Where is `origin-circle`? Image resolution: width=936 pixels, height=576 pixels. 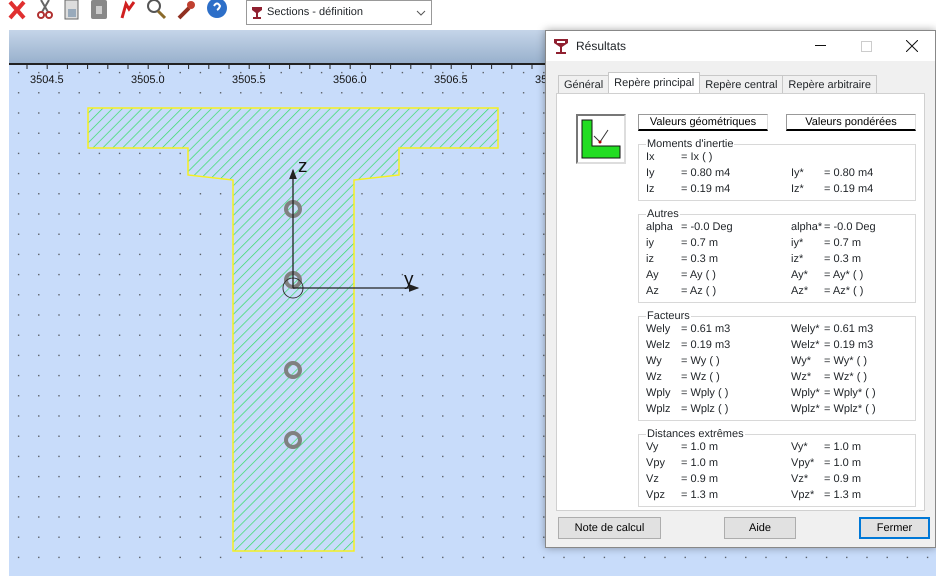
origin-circle is located at coordinates (293, 288).